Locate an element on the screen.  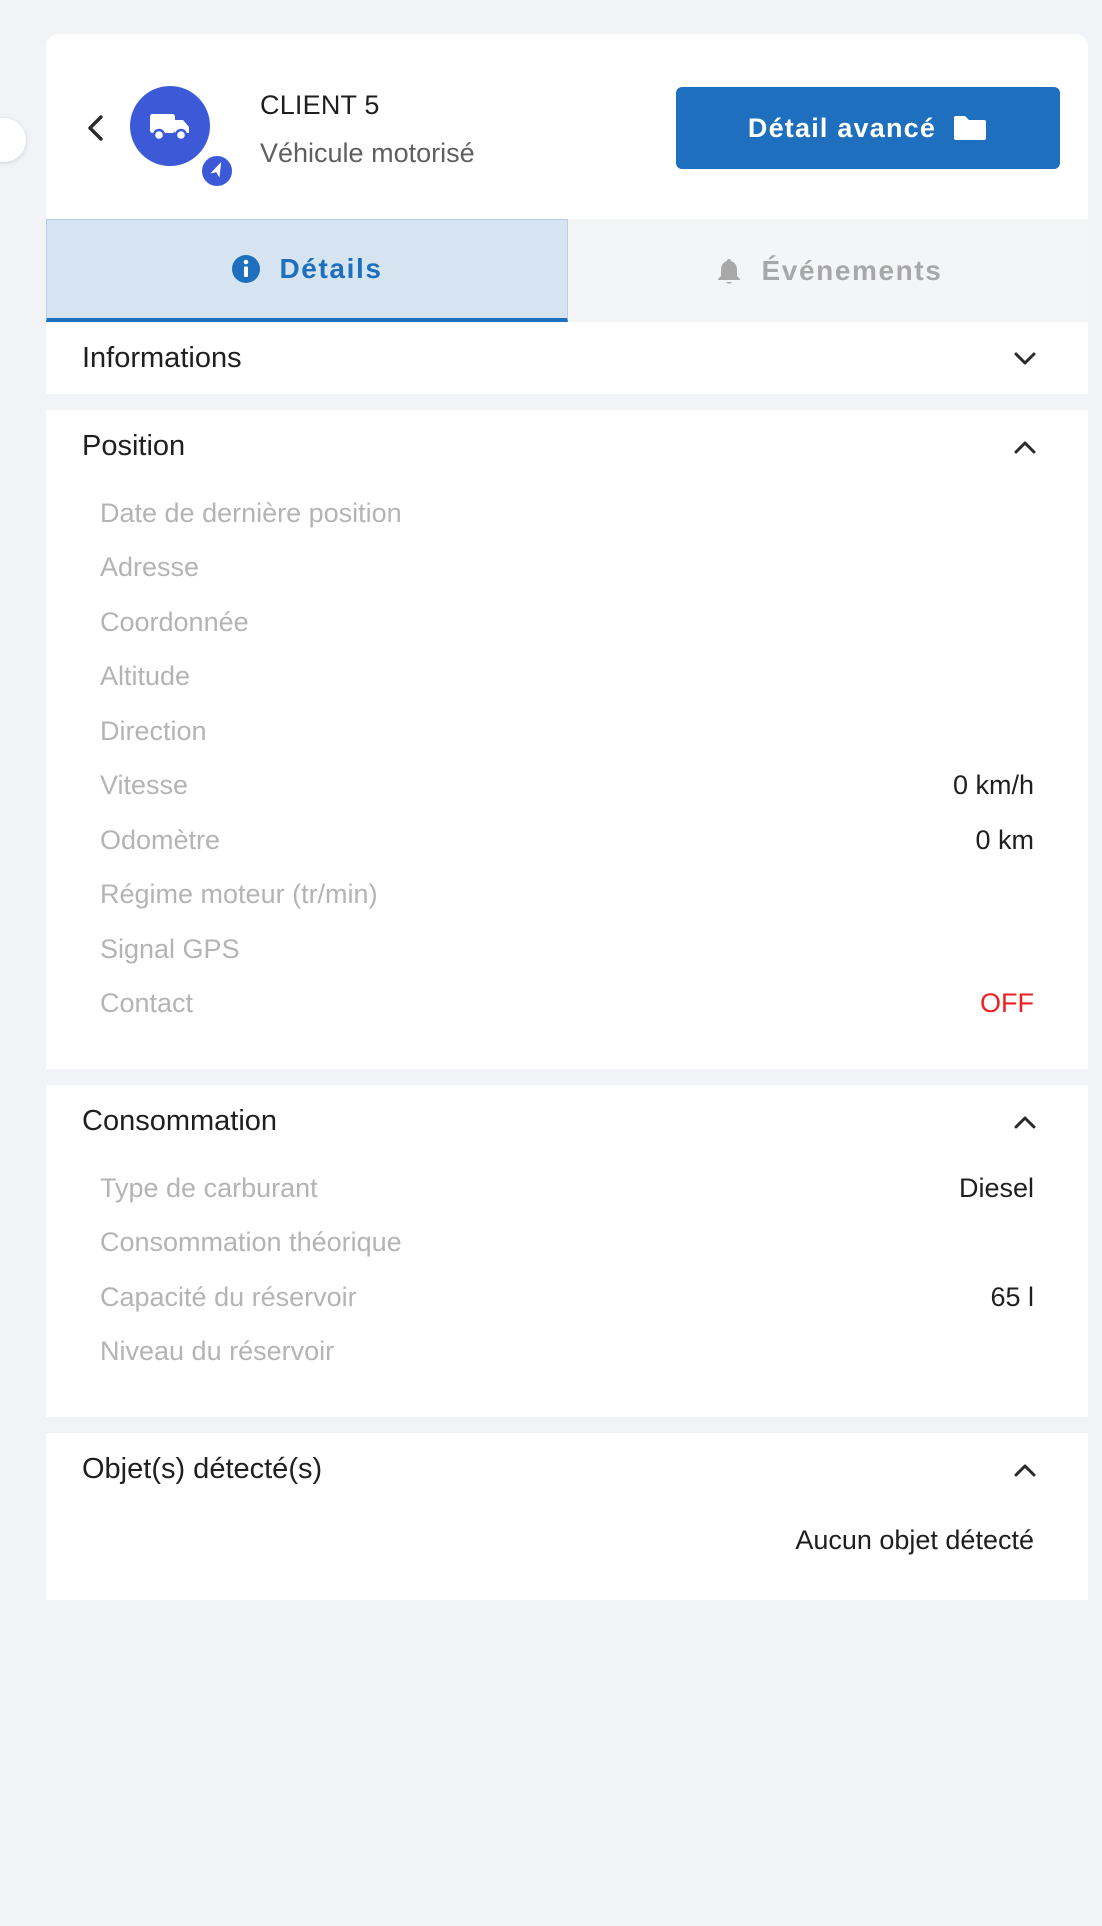
detail-label: Altitude is located at coordinates (145, 676).